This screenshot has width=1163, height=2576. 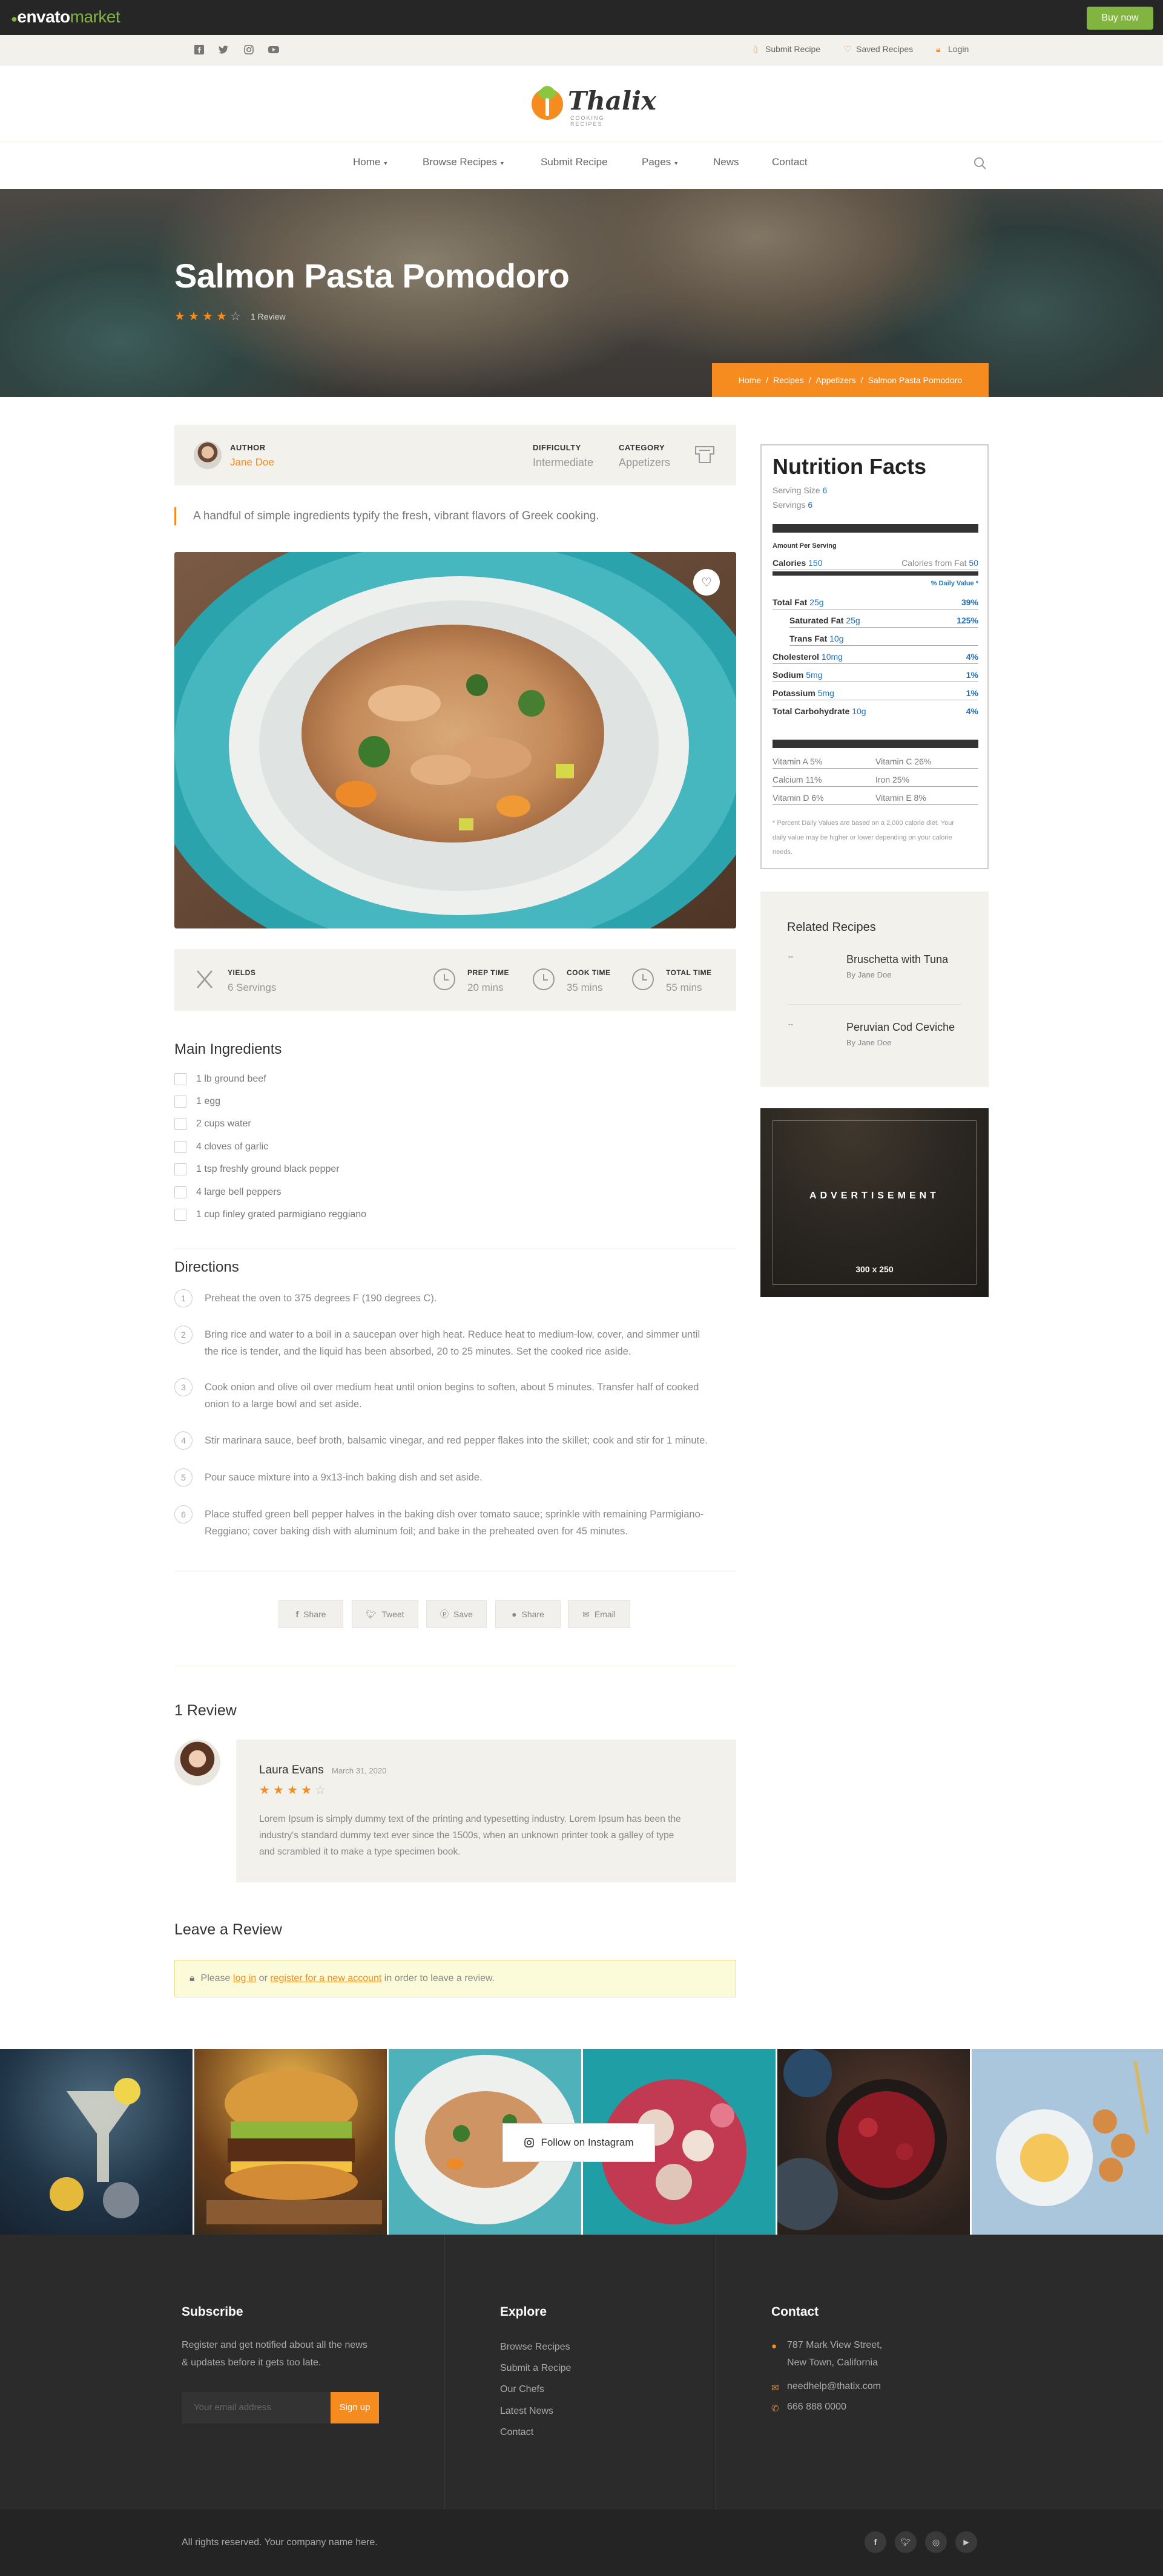 I want to click on facebook-icon, so click(x=200, y=50).